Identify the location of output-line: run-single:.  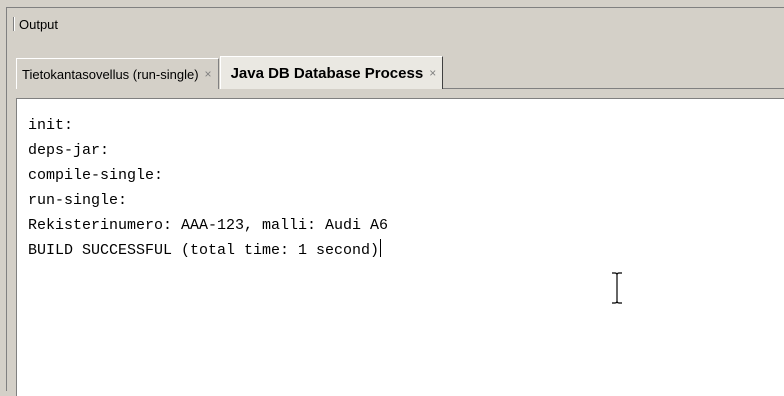
(78, 200).